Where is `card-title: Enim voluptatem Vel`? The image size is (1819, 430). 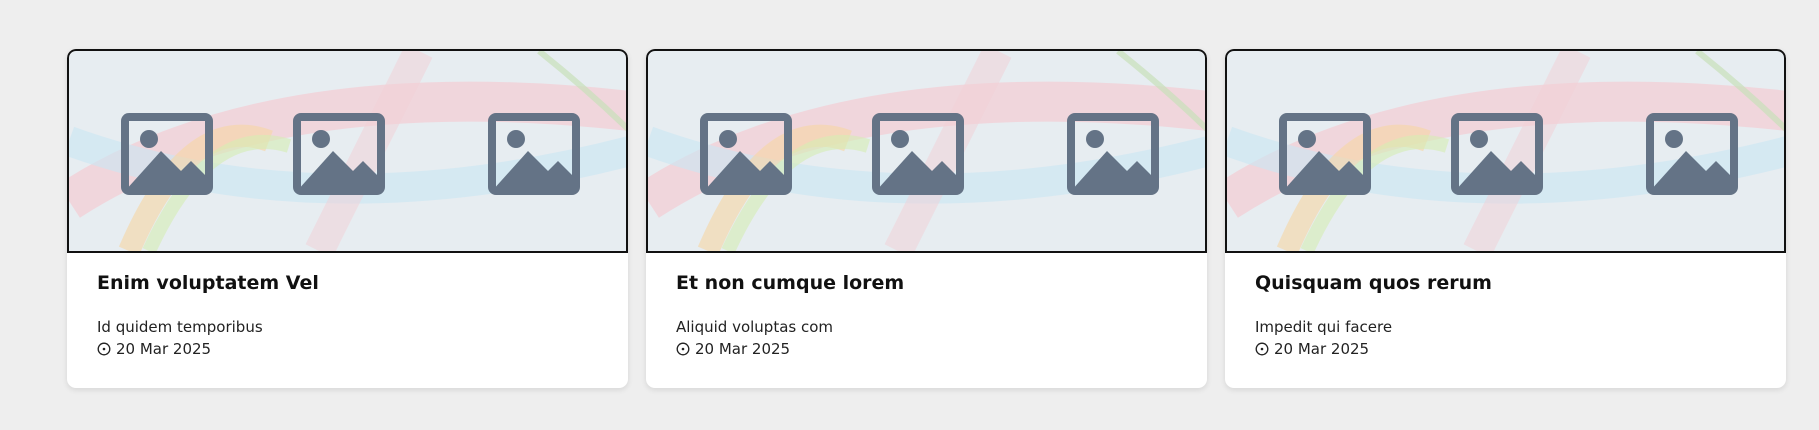
card-title: Enim voluptatem Vel is located at coordinates (347, 283).